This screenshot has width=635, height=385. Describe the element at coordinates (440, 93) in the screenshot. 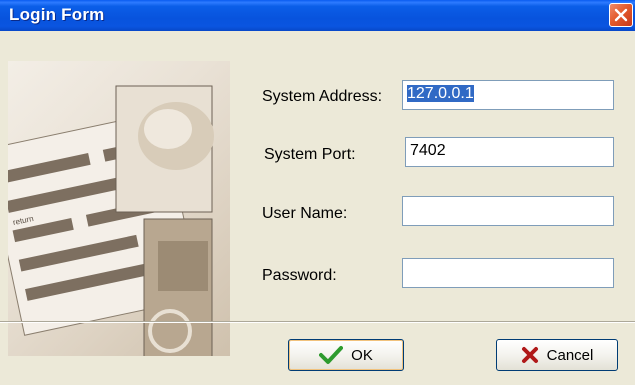

I see `system-address-value: 127.0.0.1` at that location.